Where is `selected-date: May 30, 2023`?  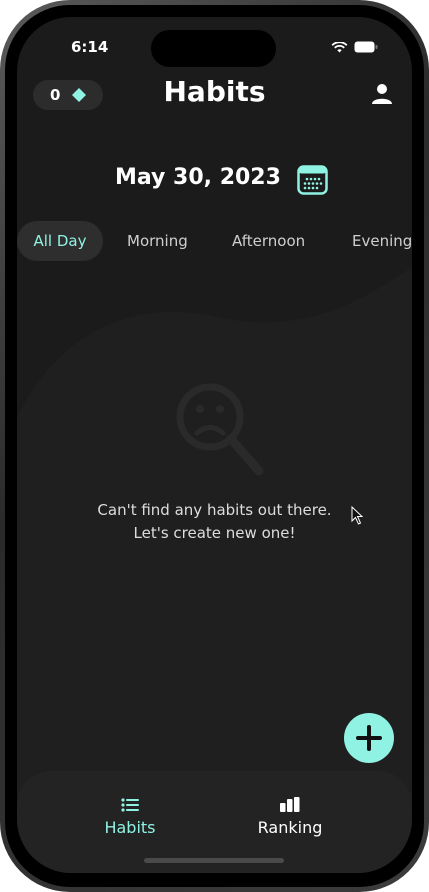
selected-date: May 30, 2023 is located at coordinates (198, 177).